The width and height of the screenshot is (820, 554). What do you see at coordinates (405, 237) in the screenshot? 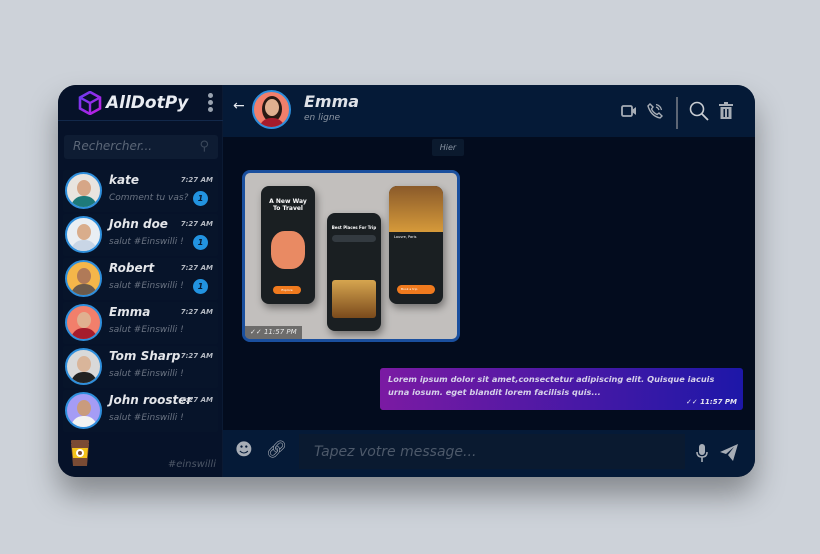
I see `mockup-title: Louvre, Paris` at bounding box center [405, 237].